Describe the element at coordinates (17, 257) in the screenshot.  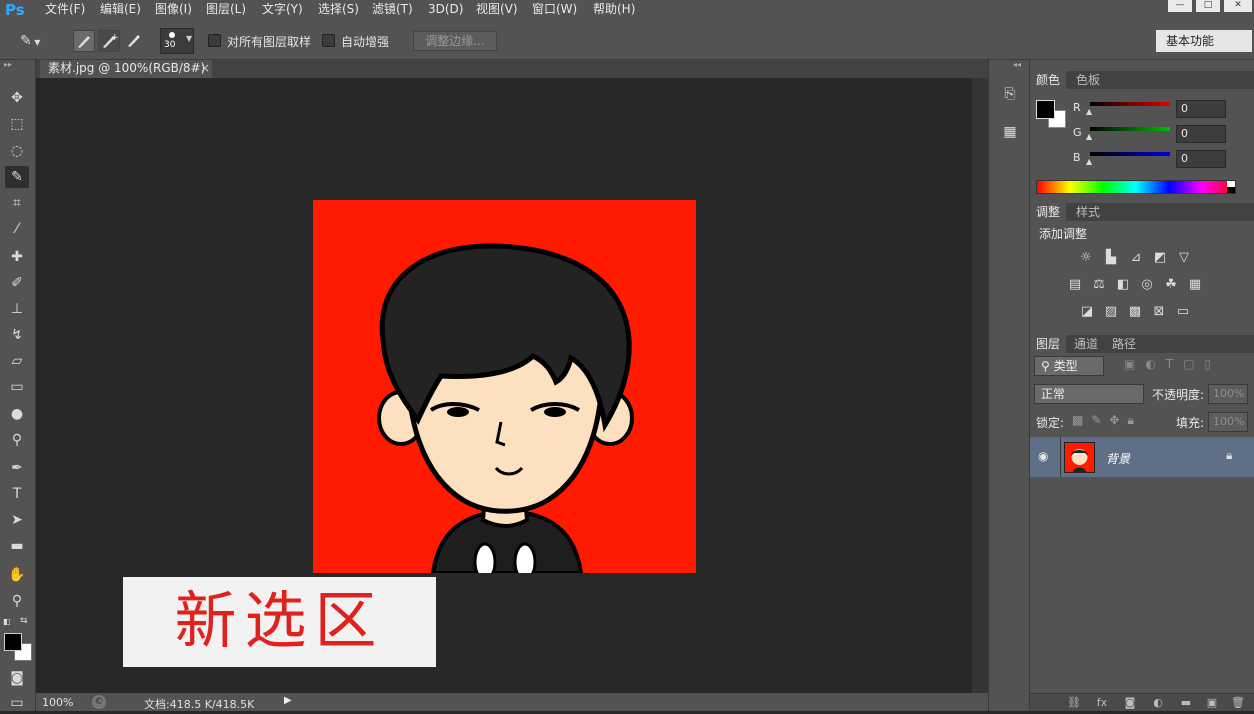
I see `healing-brush-tool-icon: ✚` at that location.